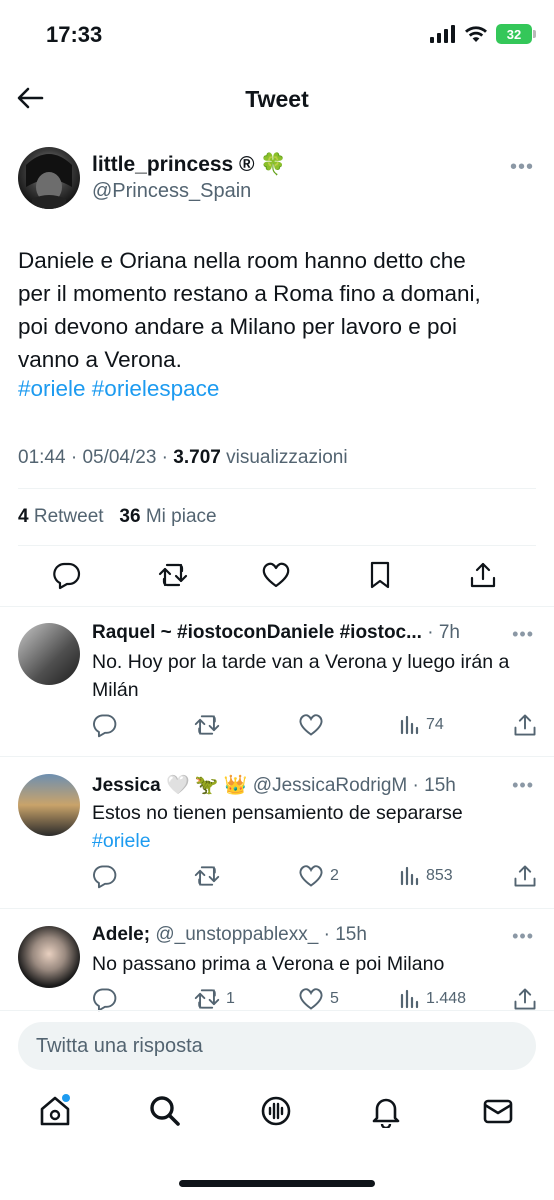 The image size is (554, 1200). Describe the element at coordinates (435, 724) in the screenshot. I see `views-count: 74` at that location.